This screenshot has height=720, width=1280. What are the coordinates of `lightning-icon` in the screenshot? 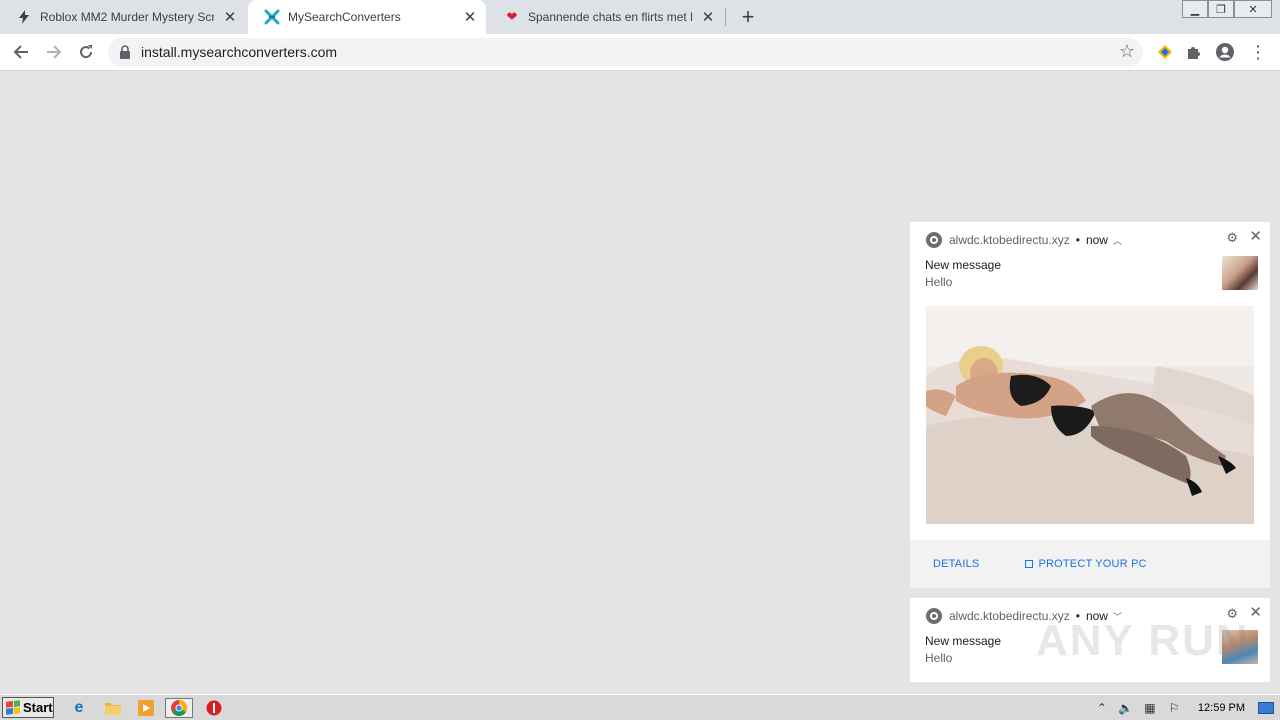 It's located at (24, 17).